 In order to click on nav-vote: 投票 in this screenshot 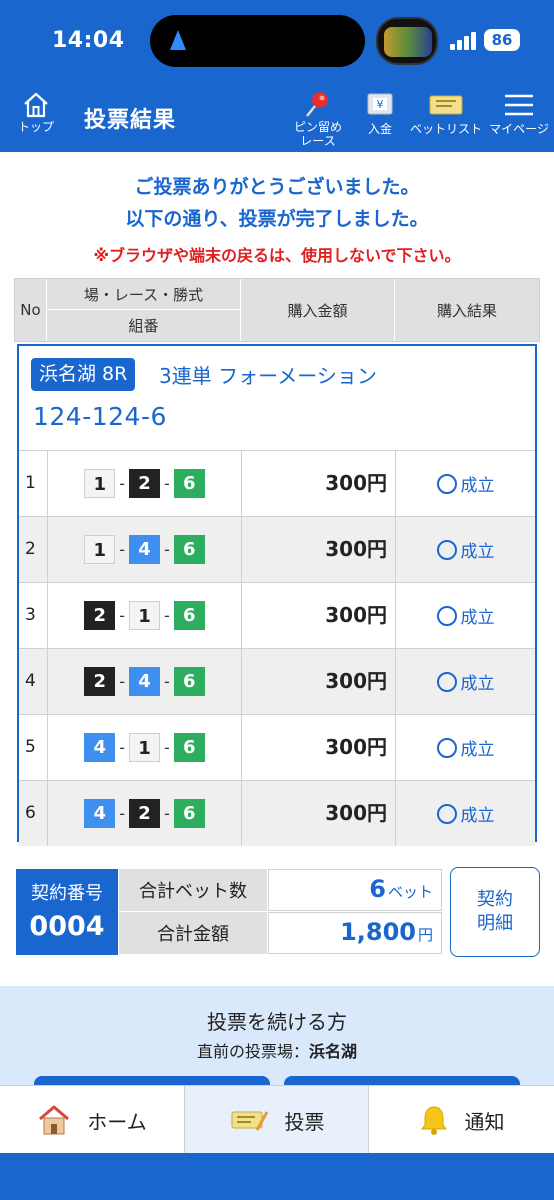, I will do `click(276, 1120)`.